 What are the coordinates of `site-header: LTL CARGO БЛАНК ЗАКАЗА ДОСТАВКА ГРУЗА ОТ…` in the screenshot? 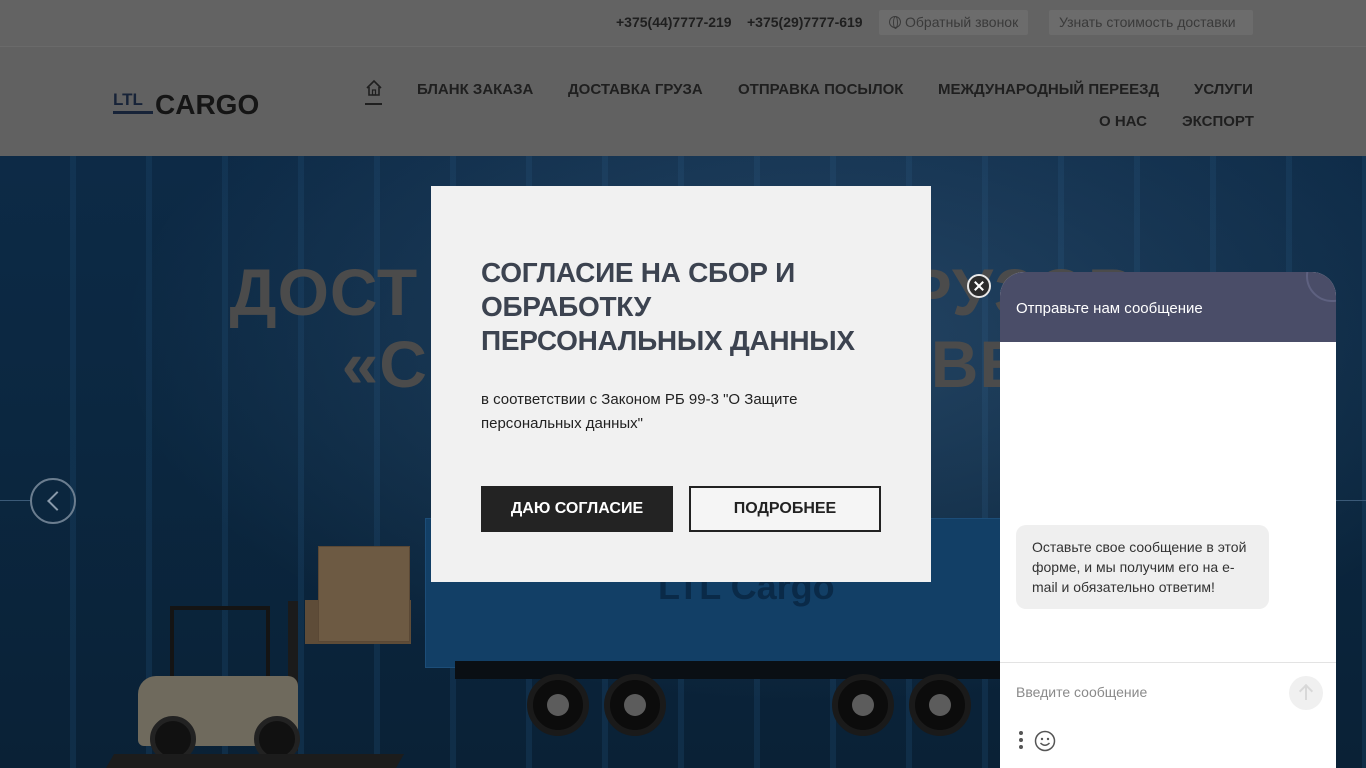 It's located at (683, 101).